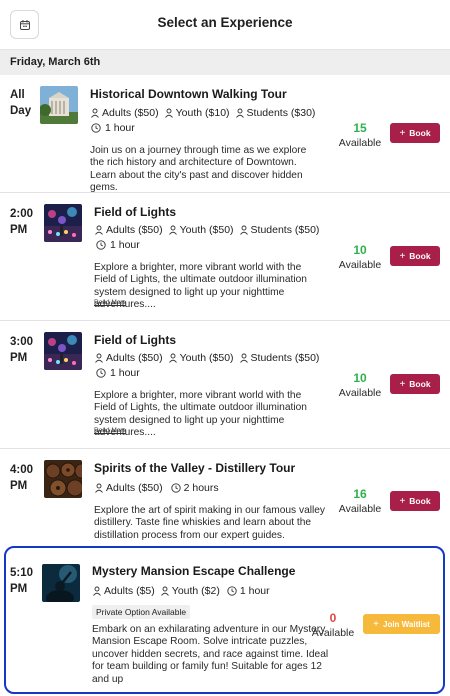 This screenshot has width=450, height=696. I want to click on time-line-1: 3:00, so click(22, 342).